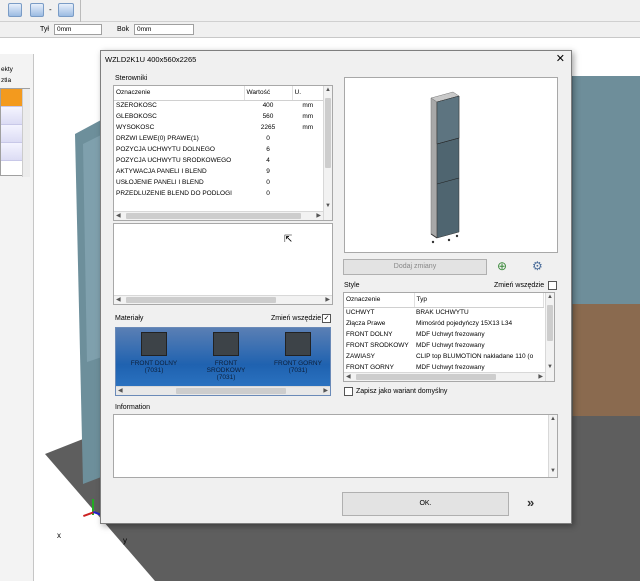 The width and height of the screenshot is (640, 581). I want to click on material-name: FRONT GORNY, so click(298, 363).